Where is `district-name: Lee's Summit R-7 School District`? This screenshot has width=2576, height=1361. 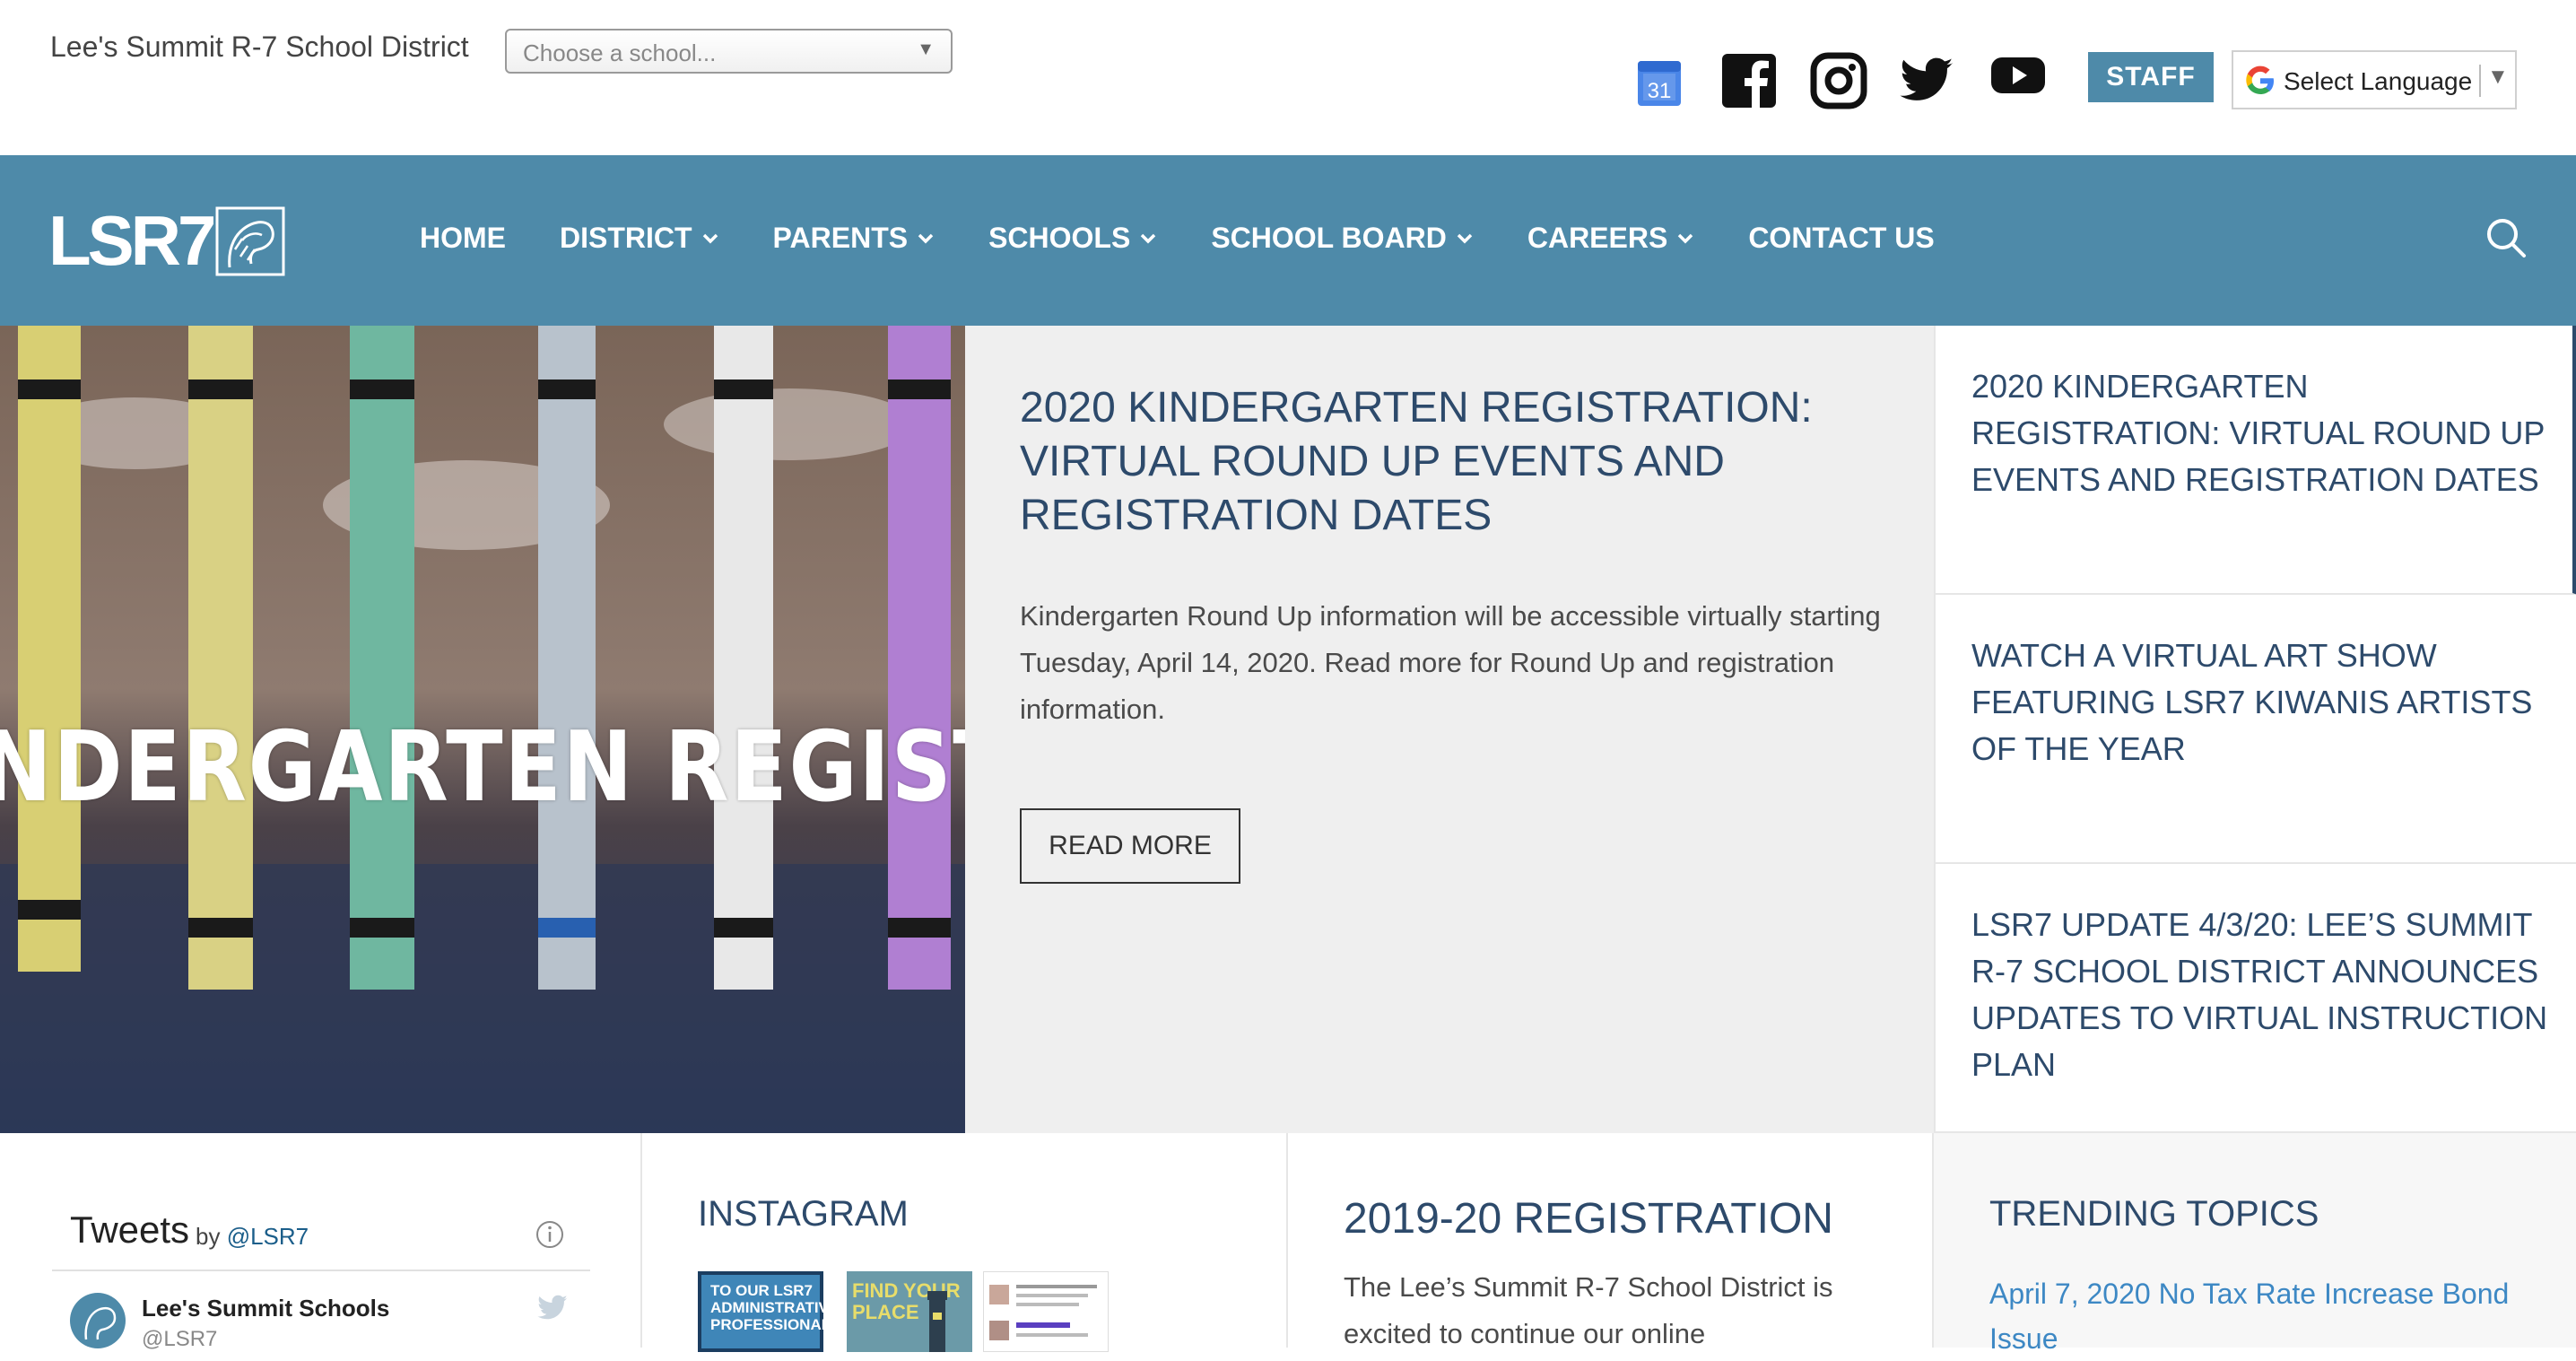 district-name: Lee's Summit R-7 School District is located at coordinates (259, 47).